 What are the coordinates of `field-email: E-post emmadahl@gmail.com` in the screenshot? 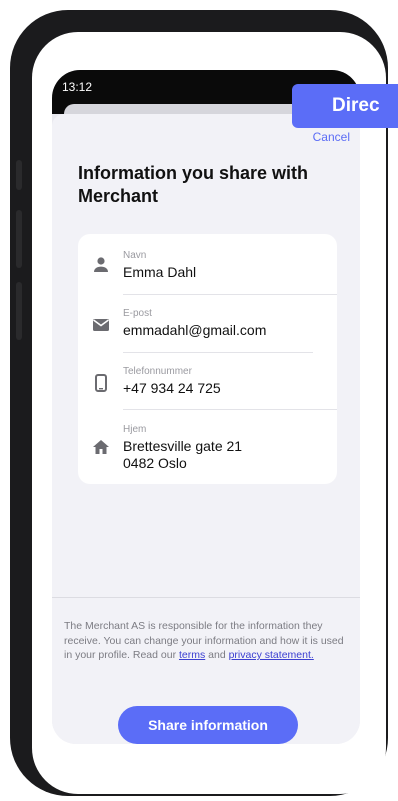 It's located at (207, 329).